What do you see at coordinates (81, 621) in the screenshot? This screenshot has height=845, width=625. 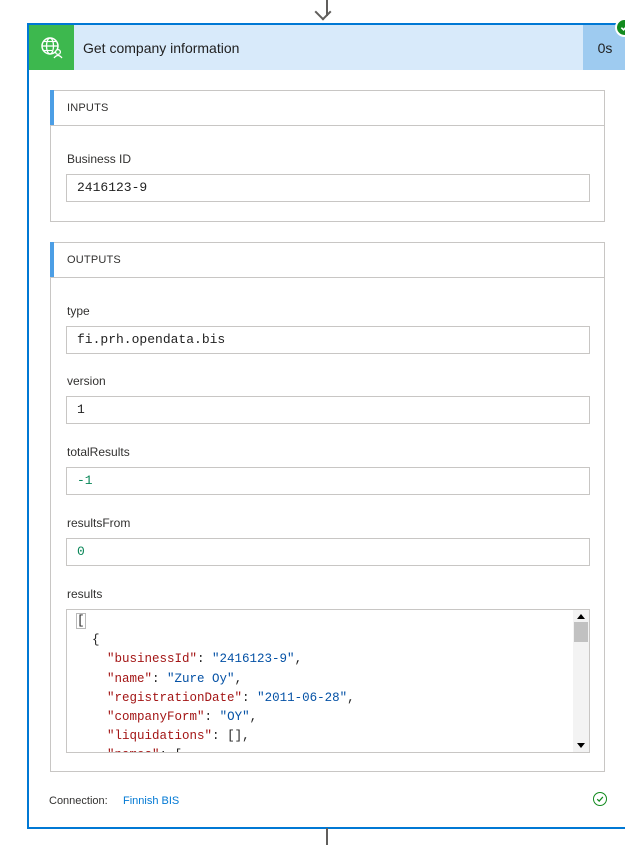 I see `results-json-line: [` at bounding box center [81, 621].